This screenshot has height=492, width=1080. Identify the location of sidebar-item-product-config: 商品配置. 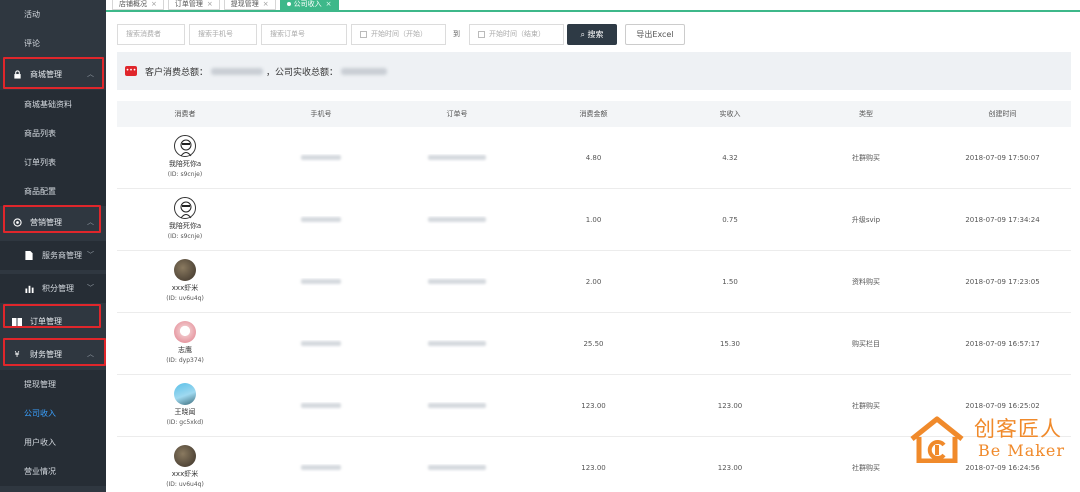
(53, 191).